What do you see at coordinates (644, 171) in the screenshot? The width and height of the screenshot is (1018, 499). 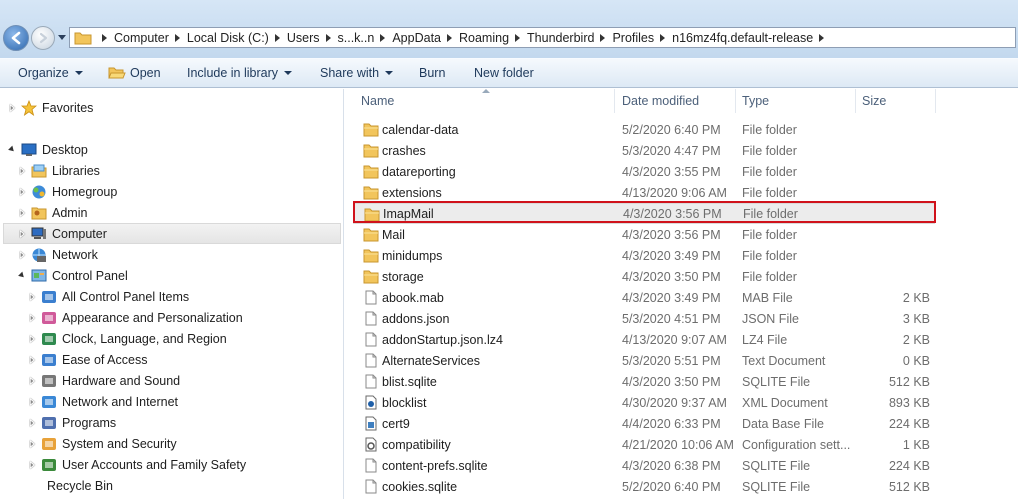 I see `file-row-datareporting: datareporting 4/3/2020 3:55 PM File folder` at bounding box center [644, 171].